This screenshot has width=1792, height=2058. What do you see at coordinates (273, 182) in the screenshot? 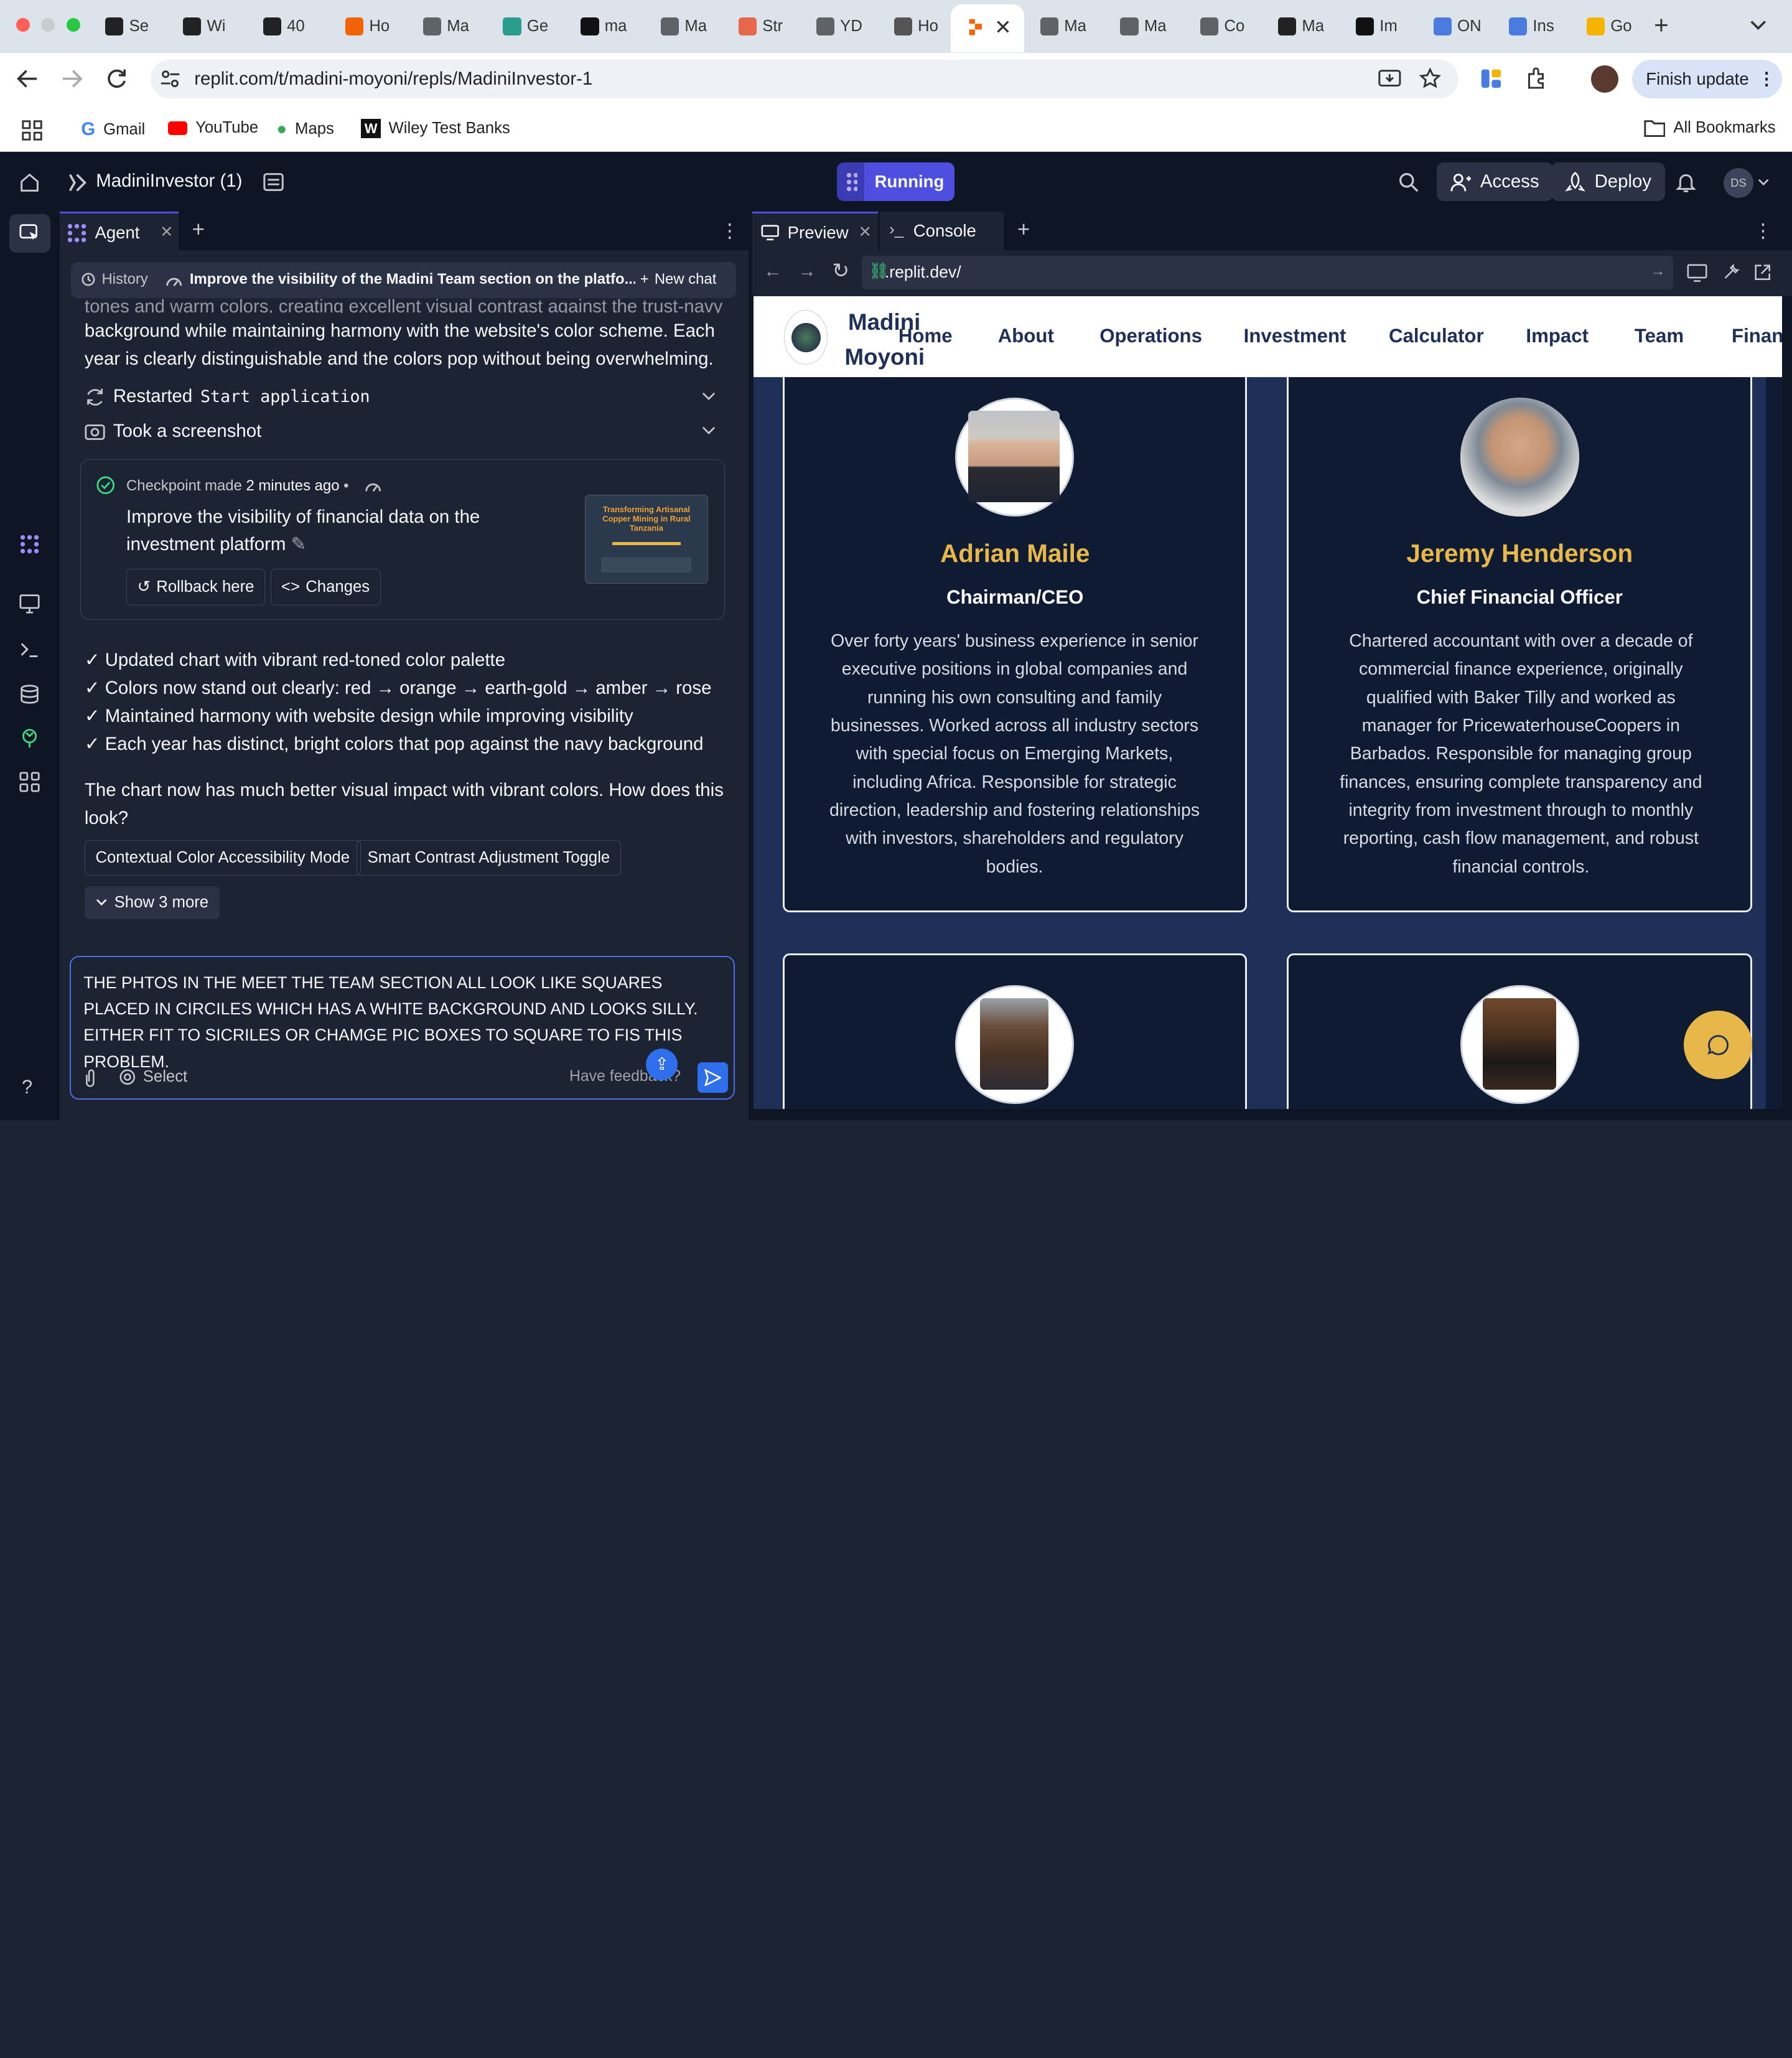
I see `workspace-layout-icon` at bounding box center [273, 182].